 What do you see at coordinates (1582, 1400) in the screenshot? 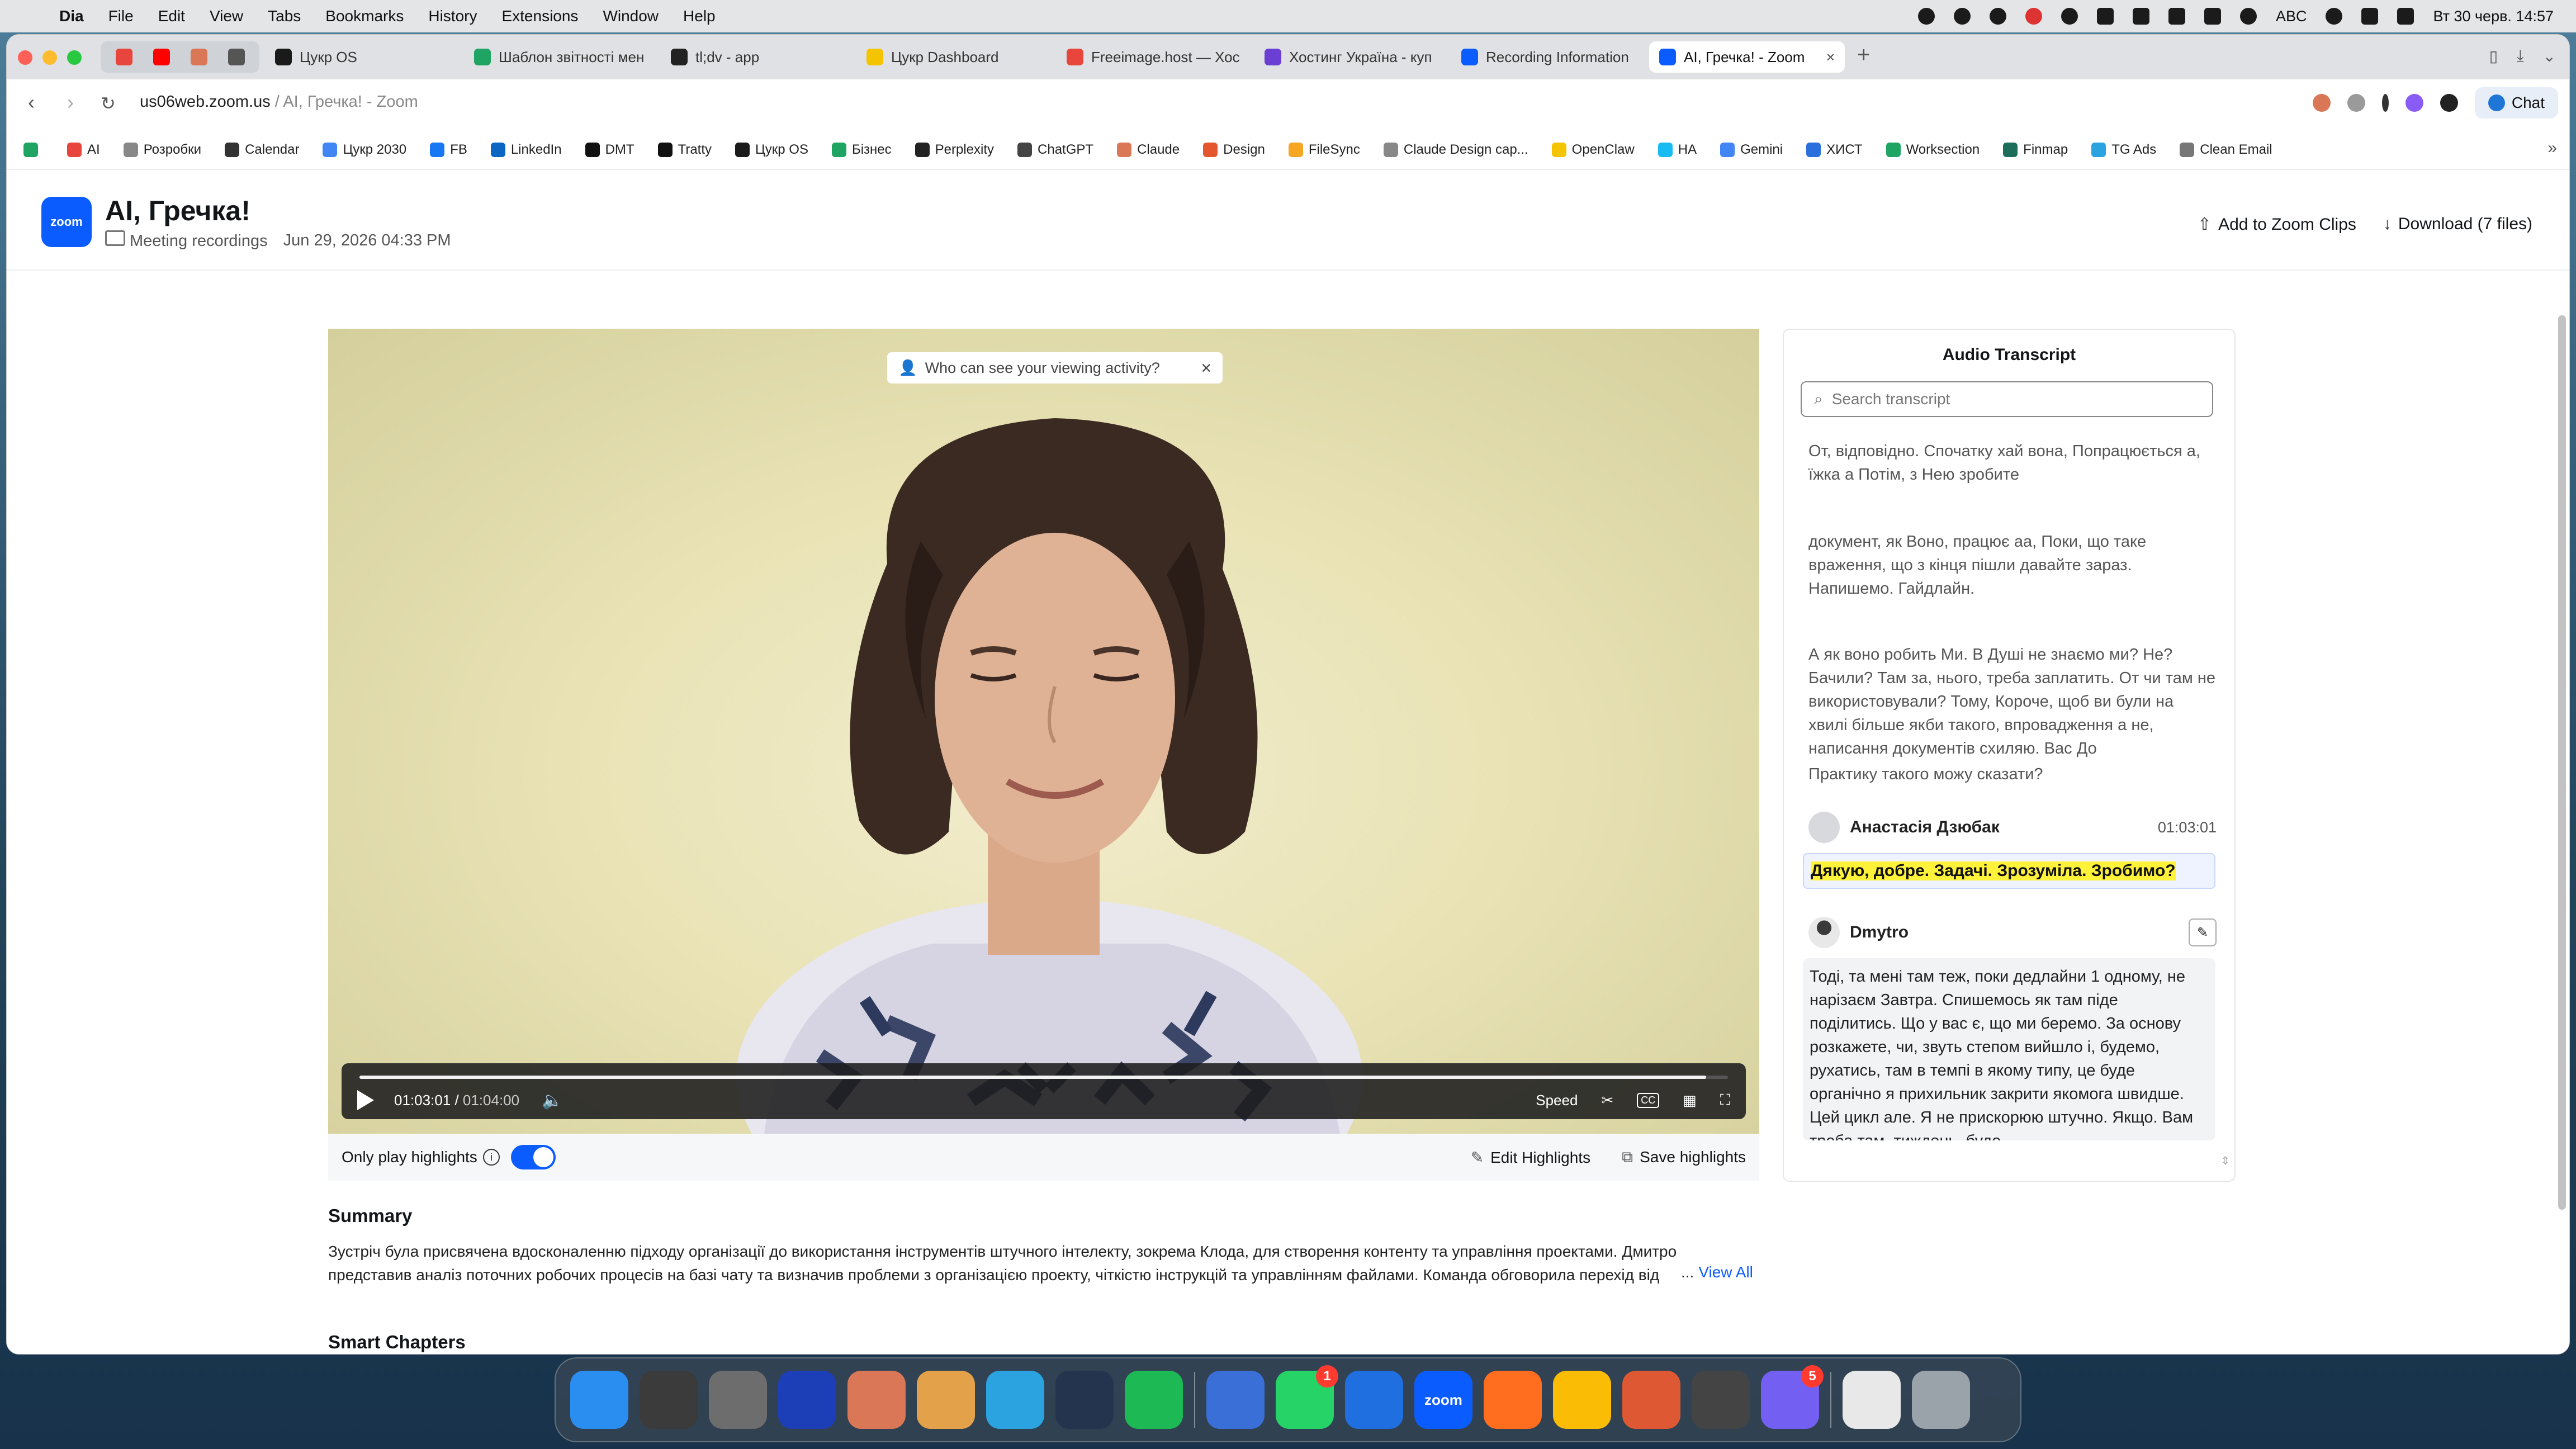
I see `dock-app-chrome-icon` at bounding box center [1582, 1400].